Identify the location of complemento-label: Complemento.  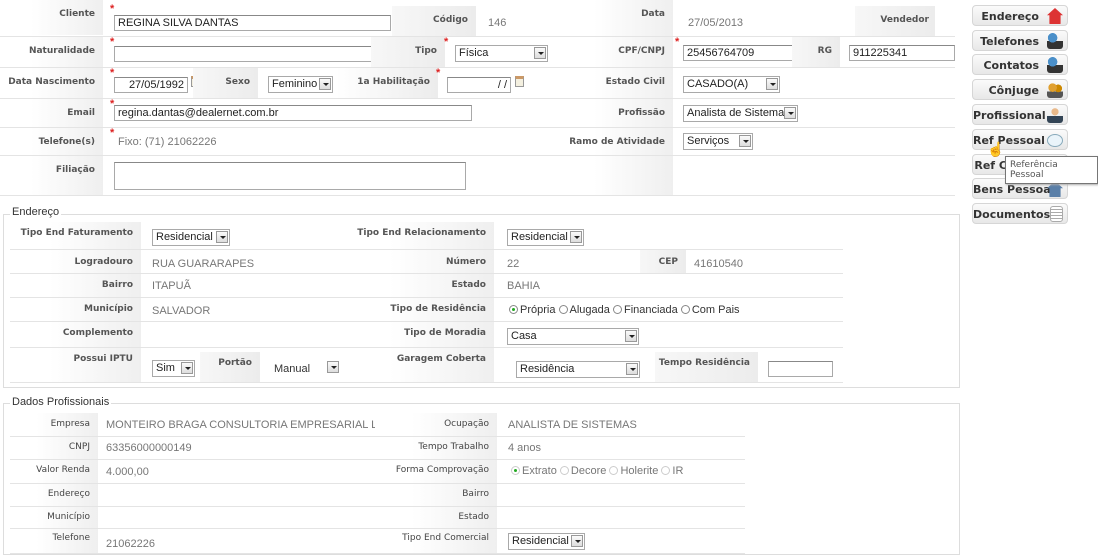
(75, 334).